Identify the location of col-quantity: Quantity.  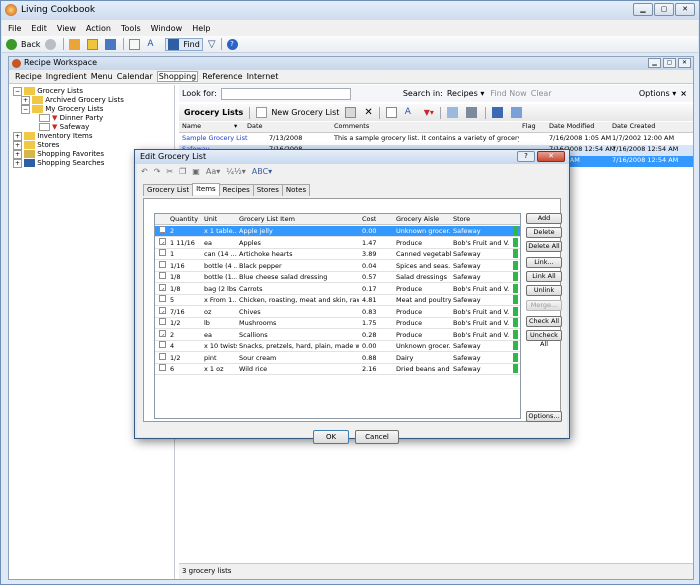
(184, 219).